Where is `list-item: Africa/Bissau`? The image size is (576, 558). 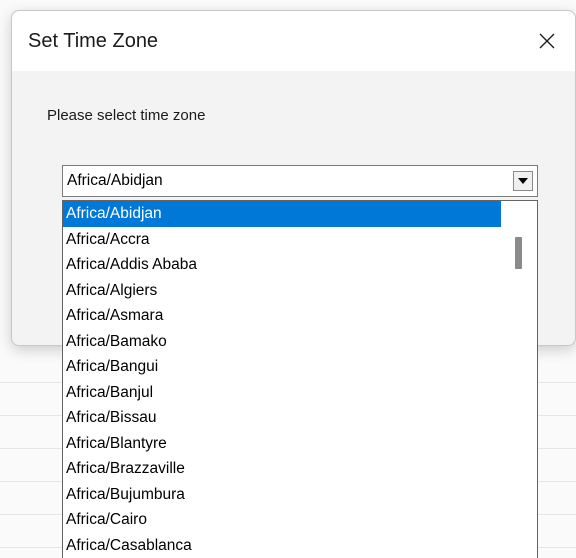
list-item: Africa/Bissau is located at coordinates (283, 418).